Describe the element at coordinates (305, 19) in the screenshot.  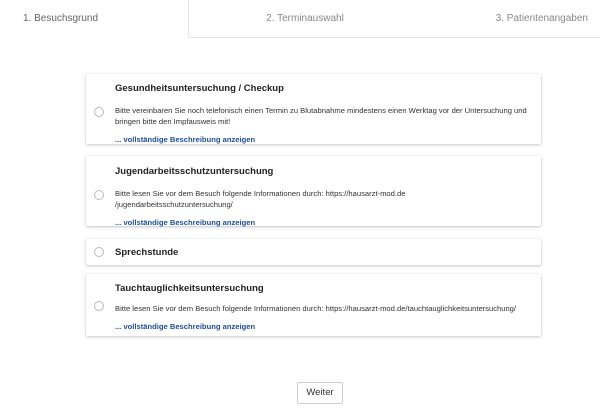
I see `tab-terminauswahl: 2. Terminauswahl` at that location.